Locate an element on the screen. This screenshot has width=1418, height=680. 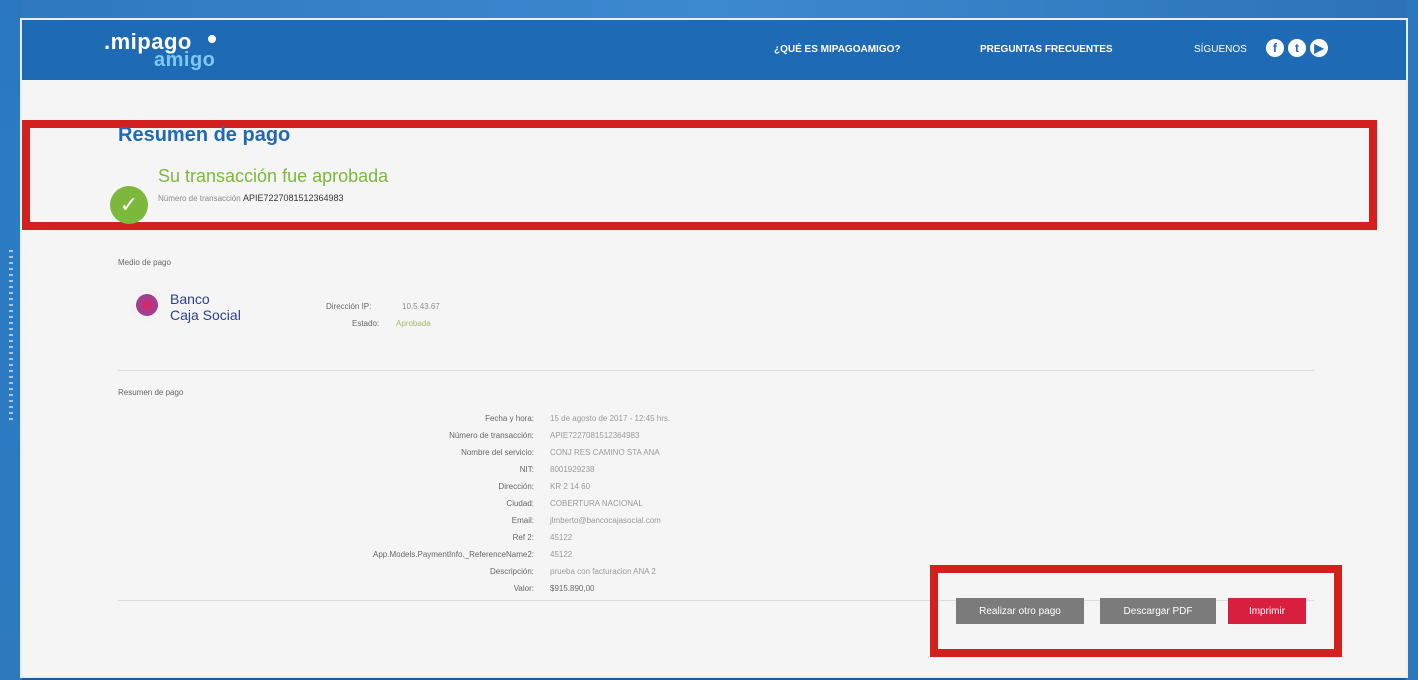
detail-value: CONJ RES CAMINO STA ANA is located at coordinates (605, 452).